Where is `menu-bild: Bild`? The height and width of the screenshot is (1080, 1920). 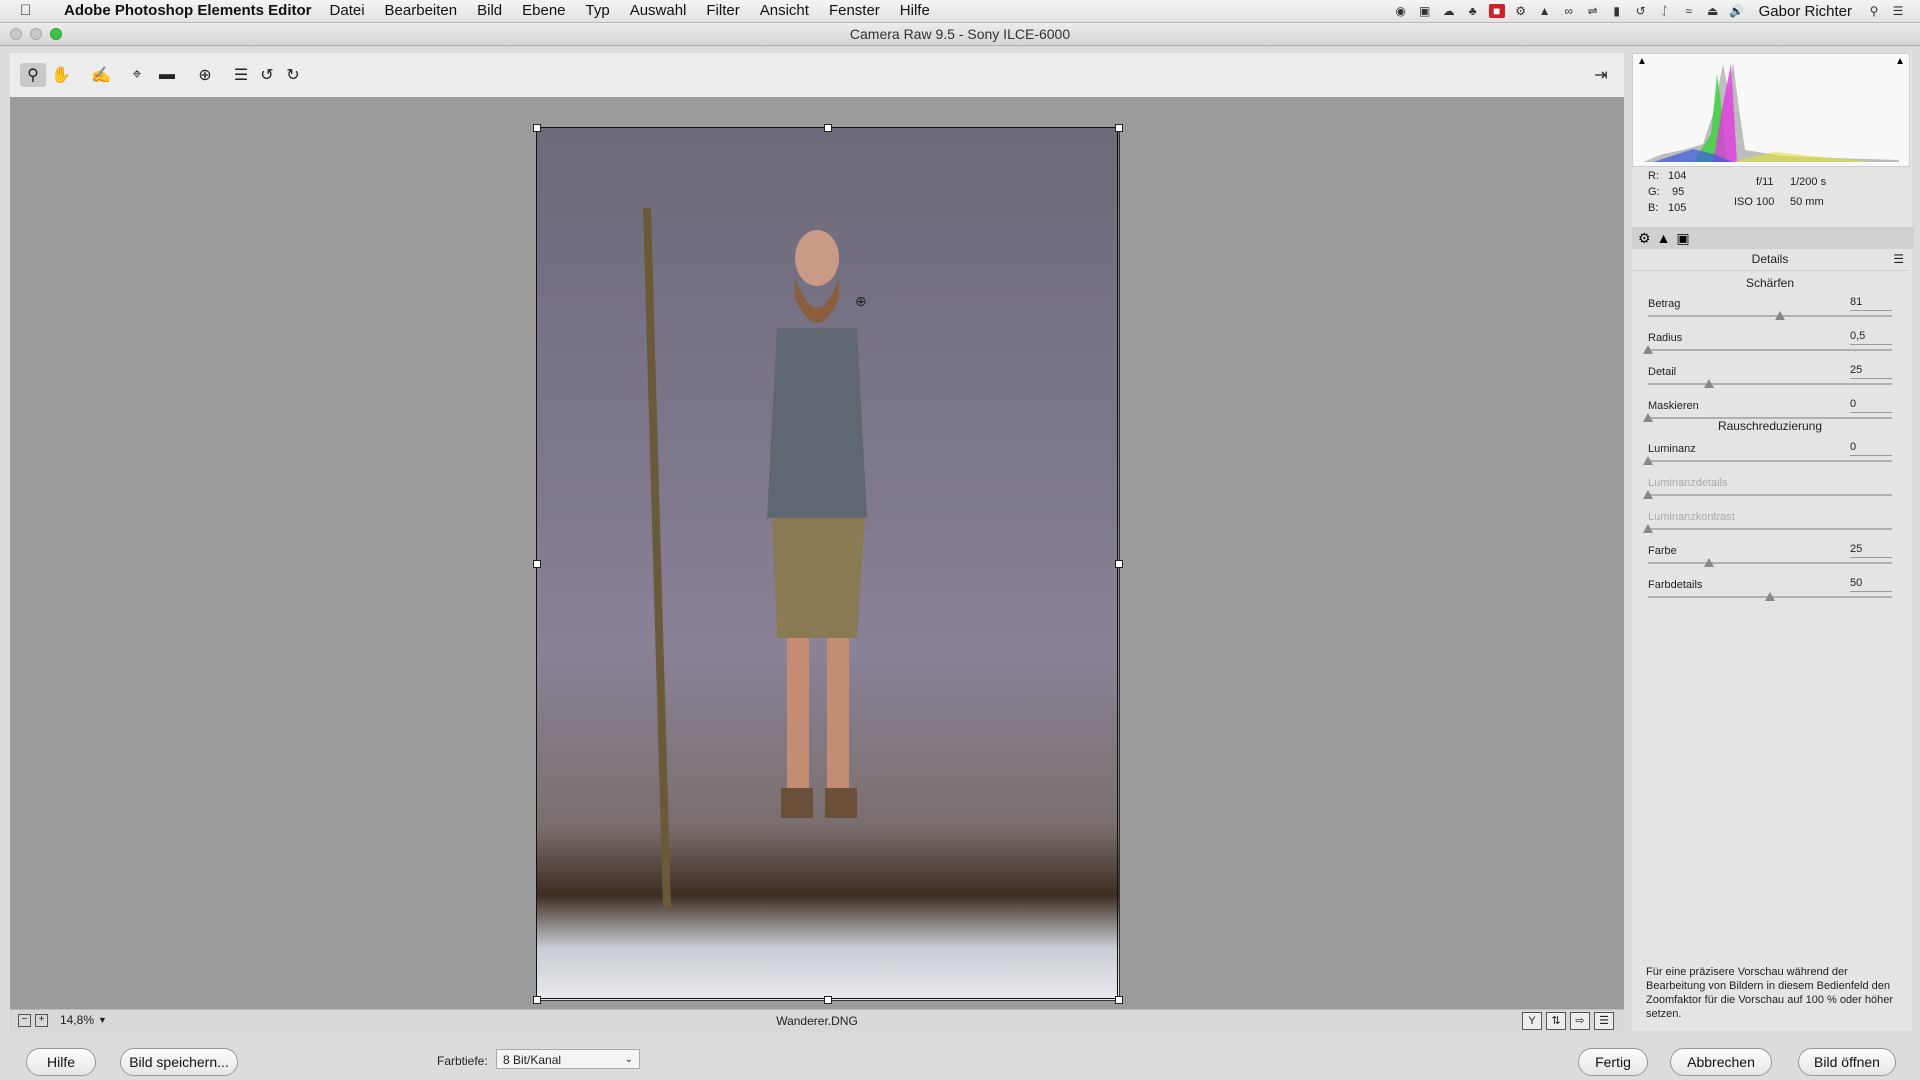 menu-bild: Bild is located at coordinates (489, 11).